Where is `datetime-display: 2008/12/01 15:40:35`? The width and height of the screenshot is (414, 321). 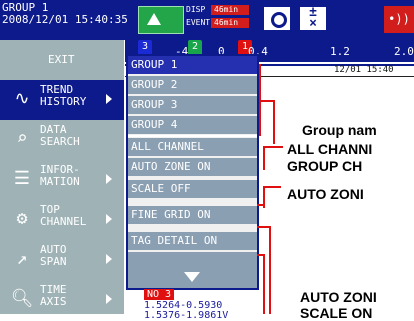
datetime-display: 2008/12/01 15:40:35 is located at coordinates (65, 19).